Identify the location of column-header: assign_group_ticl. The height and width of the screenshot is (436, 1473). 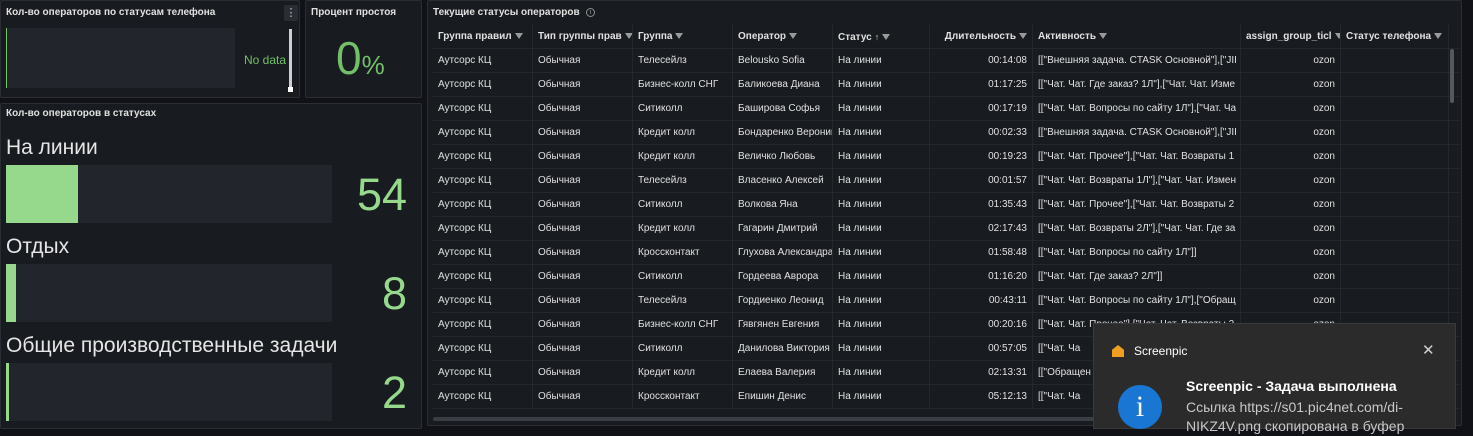
(1291, 37).